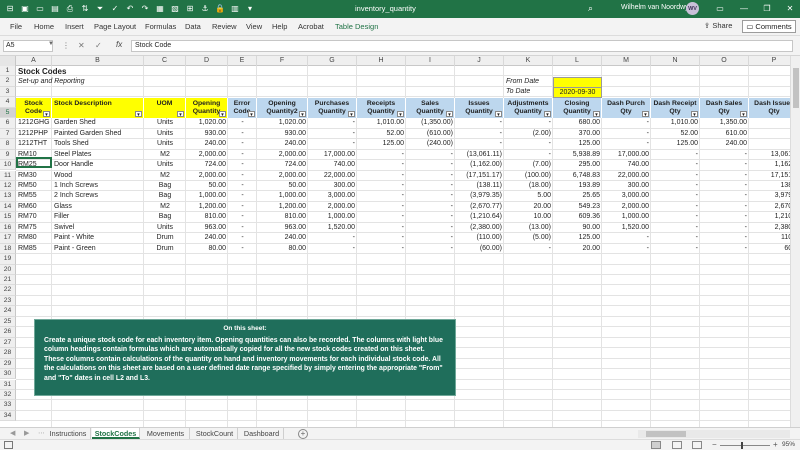 The height and width of the screenshot is (450, 800). What do you see at coordinates (385, 8) in the screenshot?
I see `document-title: inventory_quantity` at bounding box center [385, 8].